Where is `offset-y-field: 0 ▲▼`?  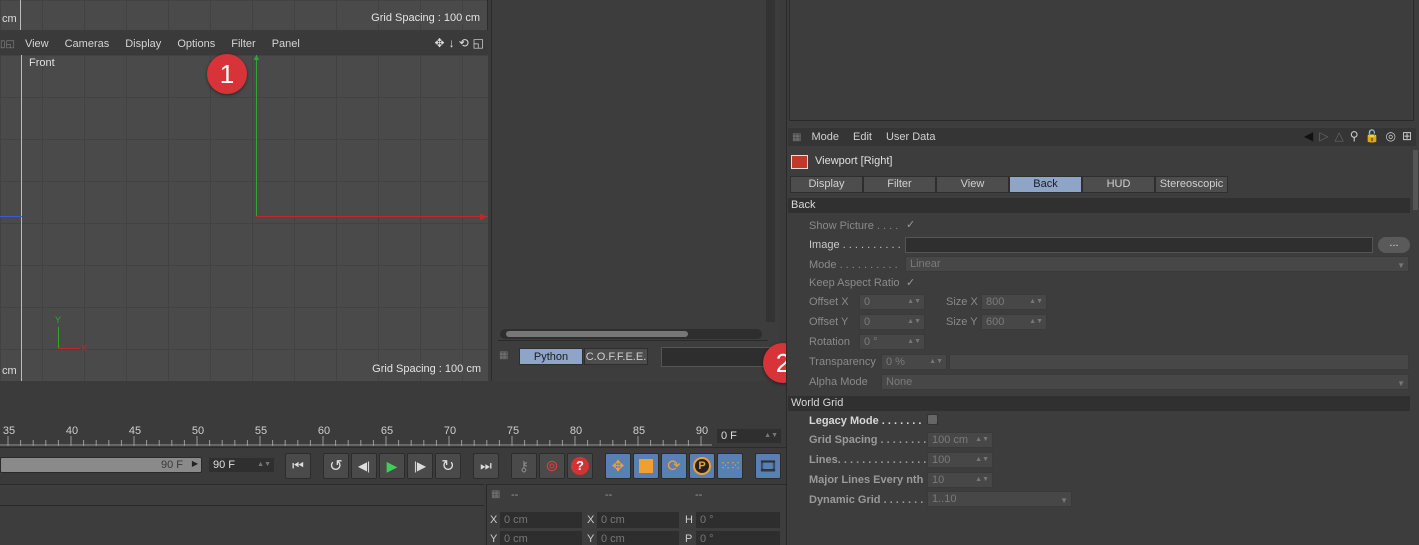 offset-y-field: 0 ▲▼ is located at coordinates (892, 322).